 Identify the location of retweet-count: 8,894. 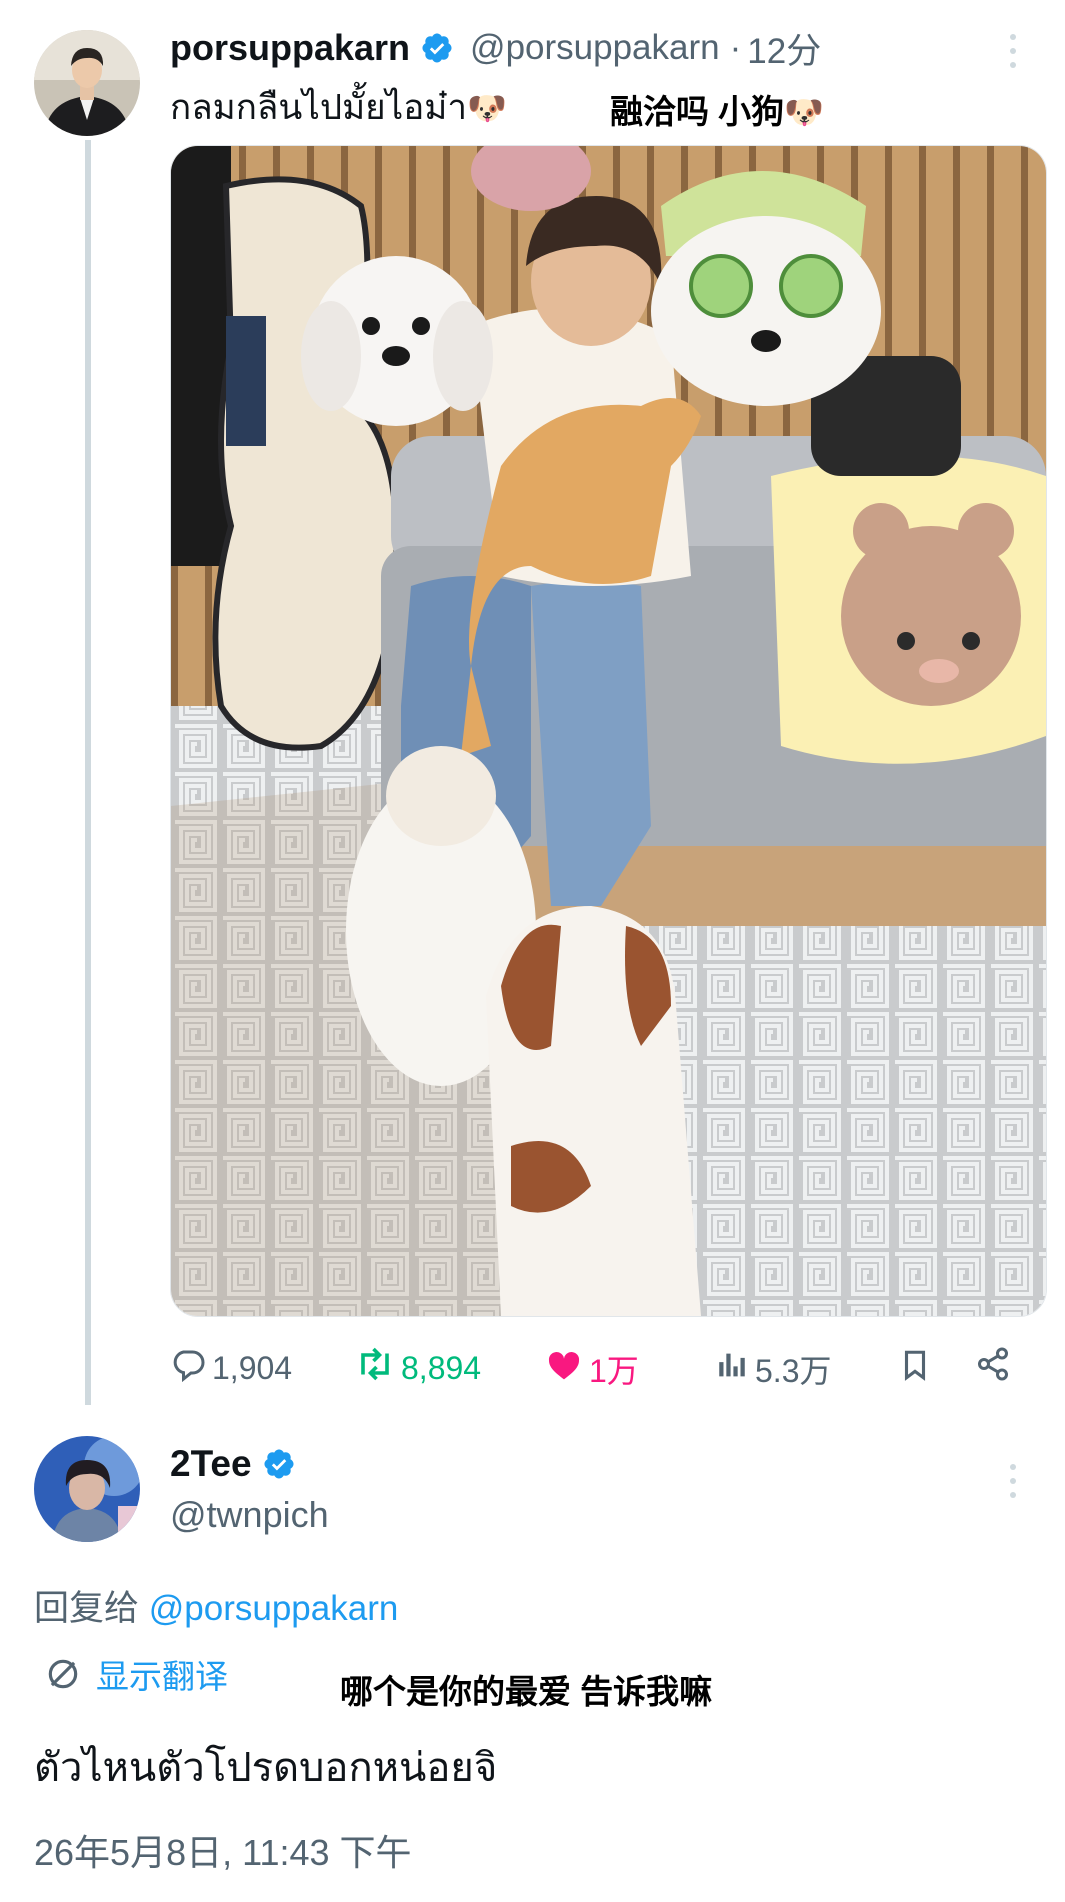
(441, 1367).